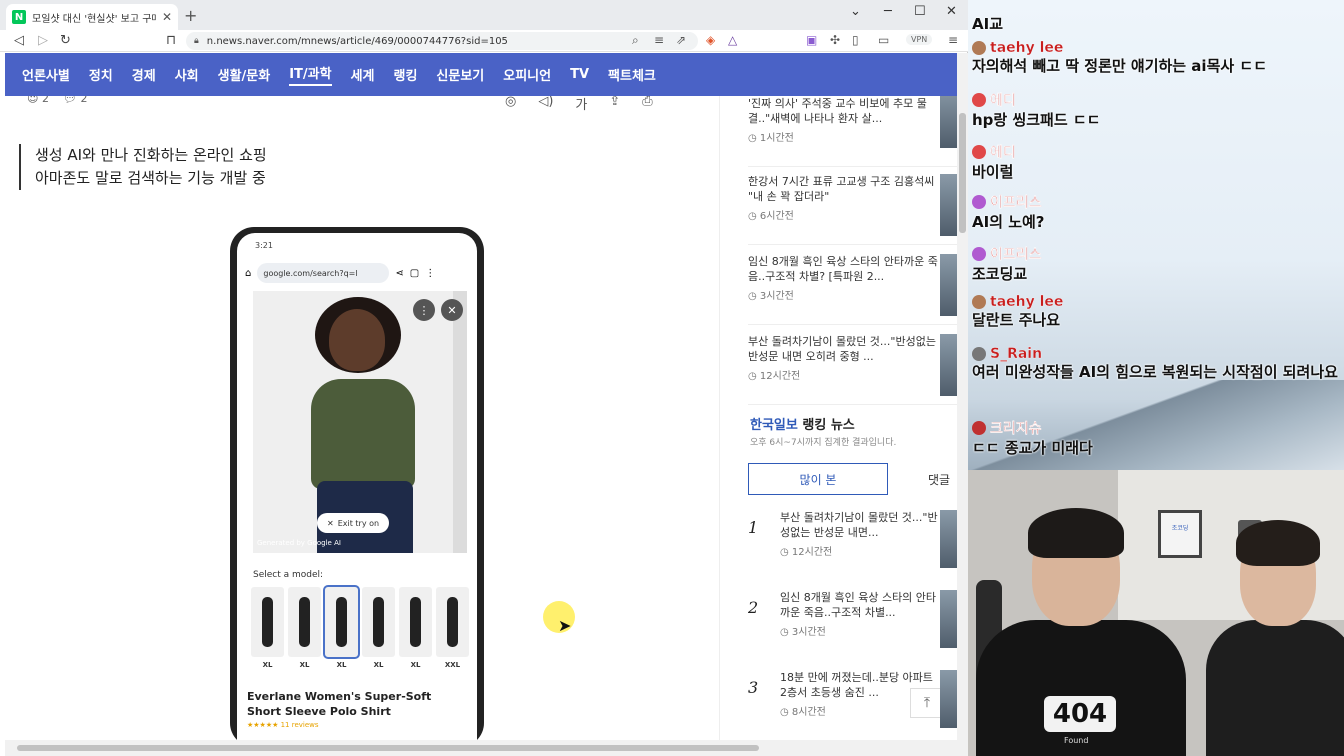 The width and height of the screenshot is (1344, 756). Describe the element at coordinates (962, 404) in the screenshot. I see `vertical-scrollbar` at that location.